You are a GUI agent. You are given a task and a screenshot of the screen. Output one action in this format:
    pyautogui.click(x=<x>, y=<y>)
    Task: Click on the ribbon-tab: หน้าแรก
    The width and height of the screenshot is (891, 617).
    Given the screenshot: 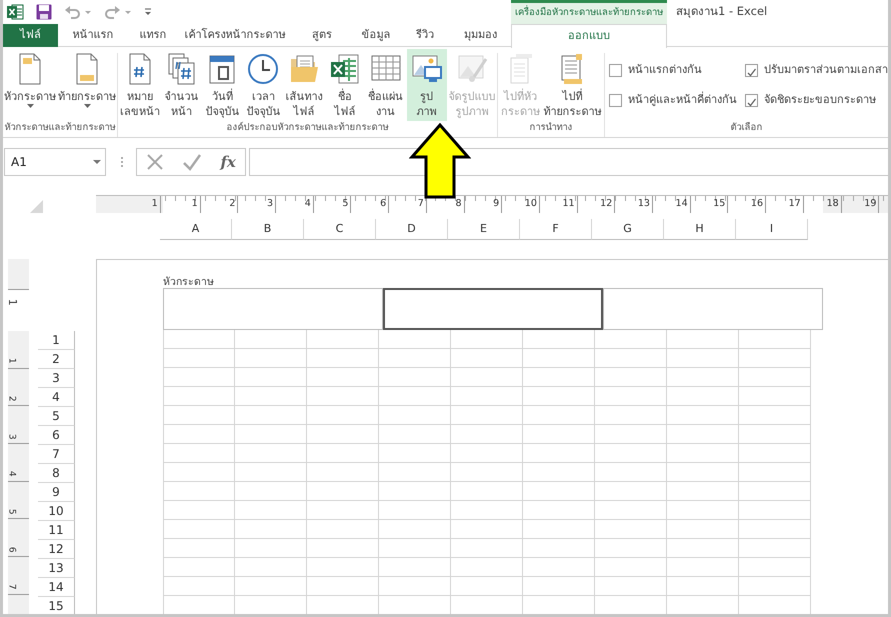 What is the action you would take?
    pyautogui.click(x=93, y=35)
    